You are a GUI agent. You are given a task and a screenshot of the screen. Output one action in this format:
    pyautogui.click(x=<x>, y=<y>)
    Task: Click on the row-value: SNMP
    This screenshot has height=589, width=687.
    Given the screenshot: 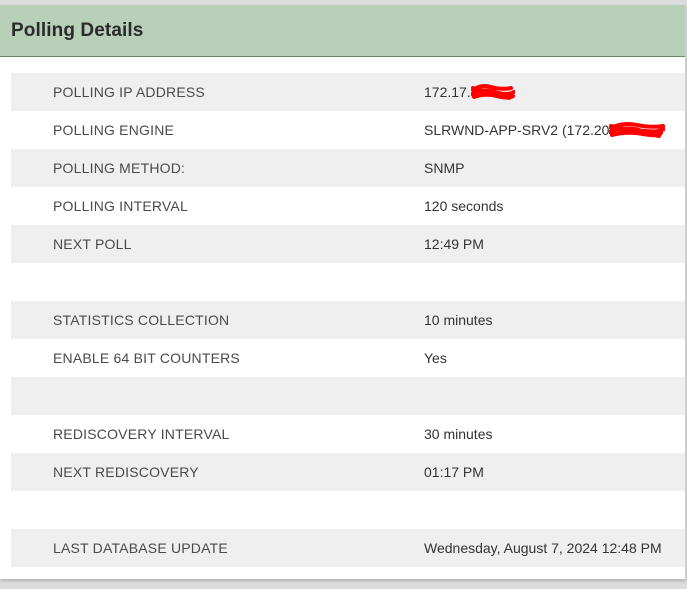 What is the action you would take?
    pyautogui.click(x=444, y=168)
    